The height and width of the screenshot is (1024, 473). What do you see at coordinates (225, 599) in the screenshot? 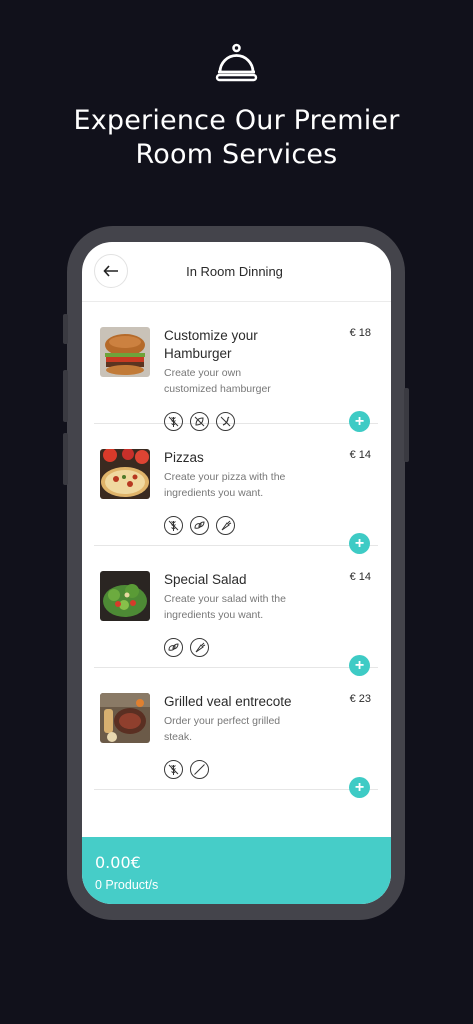
I see `item-description-line-1: Create your salad with the` at bounding box center [225, 599].